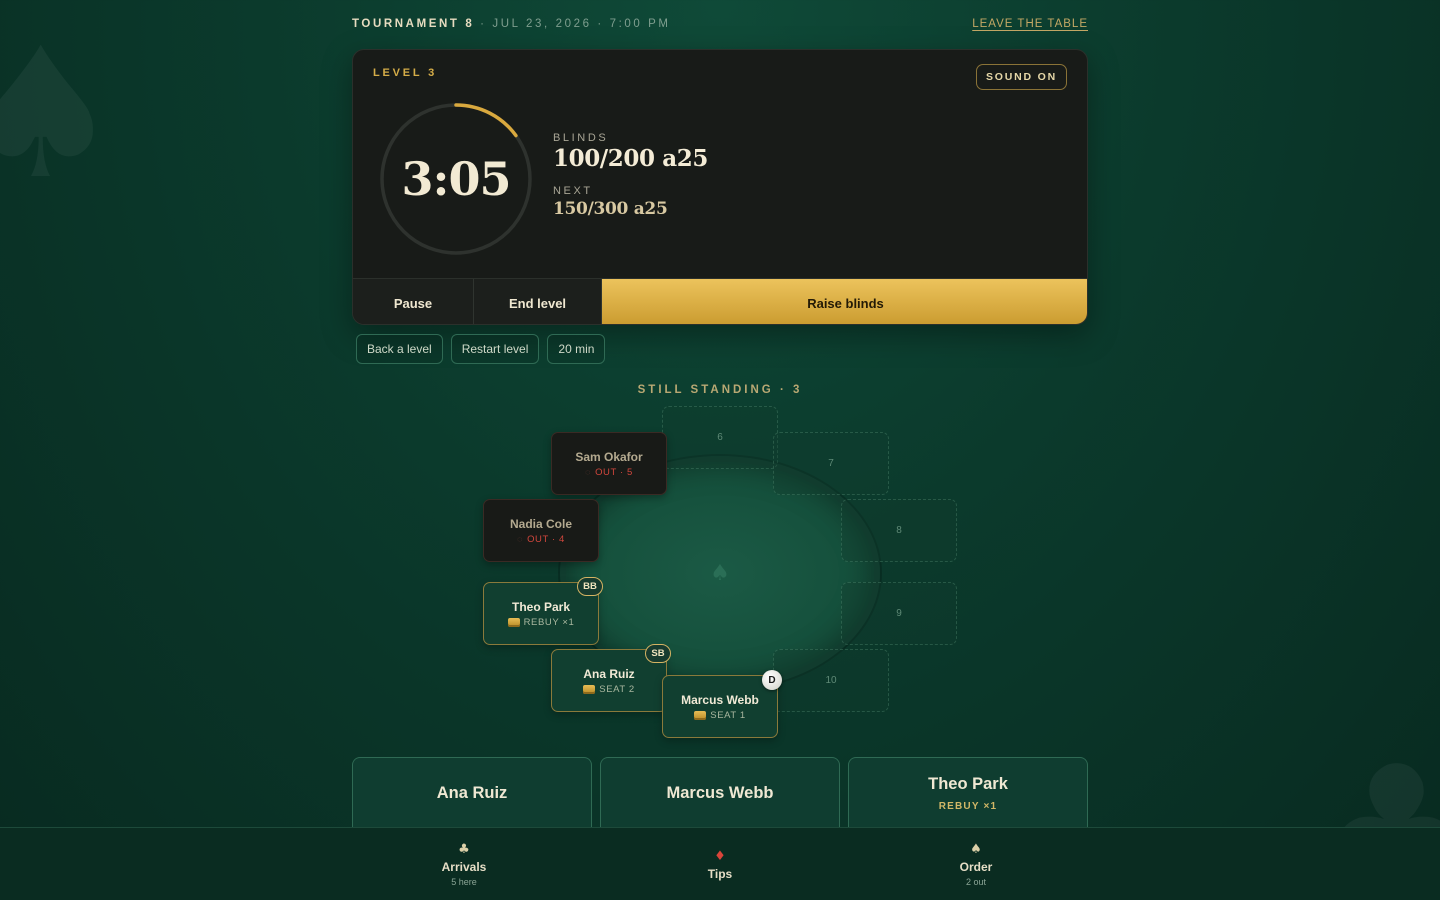  What do you see at coordinates (590, 586) in the screenshot?
I see `big-blind-badge: BB` at bounding box center [590, 586].